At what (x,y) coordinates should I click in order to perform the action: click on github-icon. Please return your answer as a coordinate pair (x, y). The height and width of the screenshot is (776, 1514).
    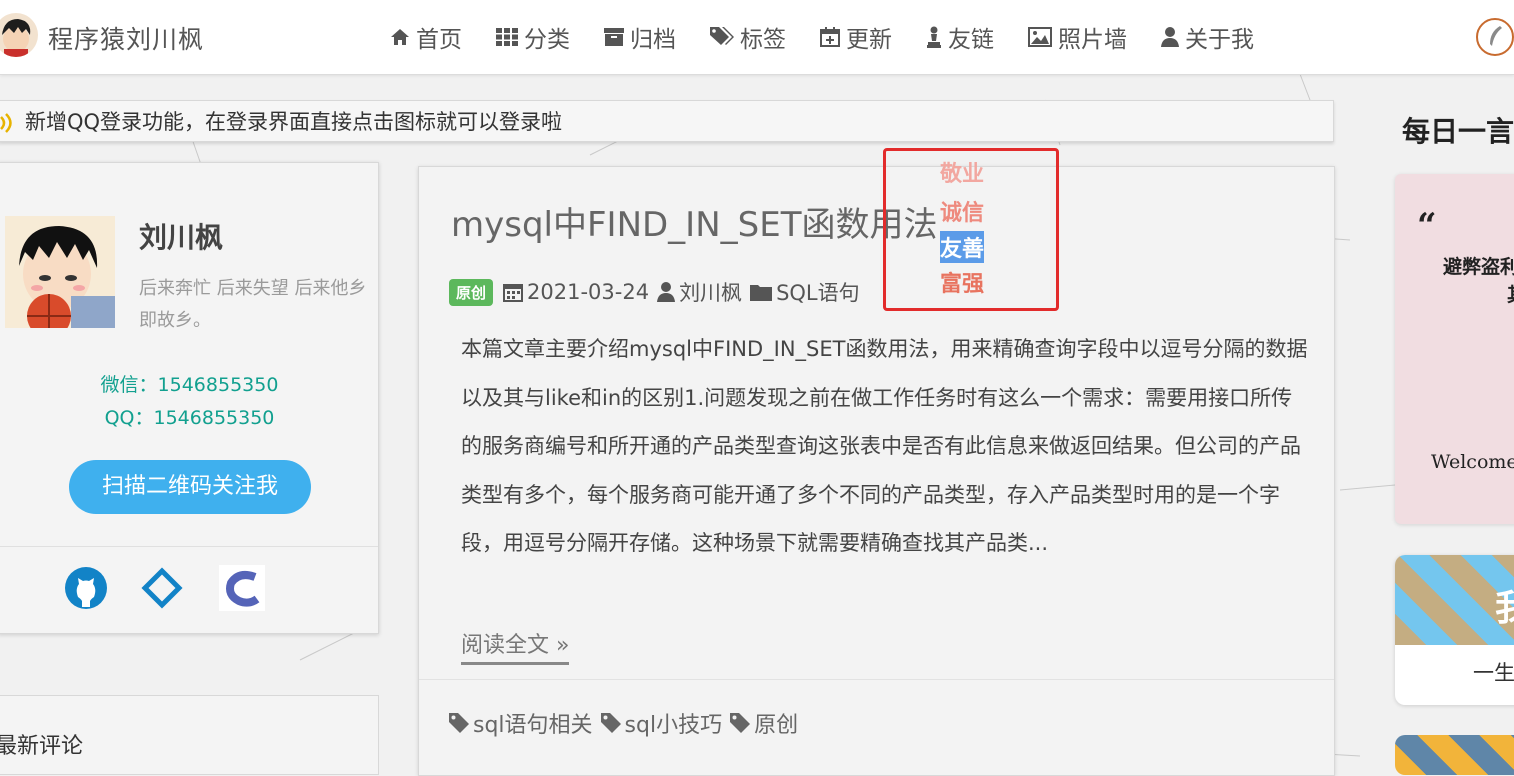
    Looking at the image, I should click on (86, 588).